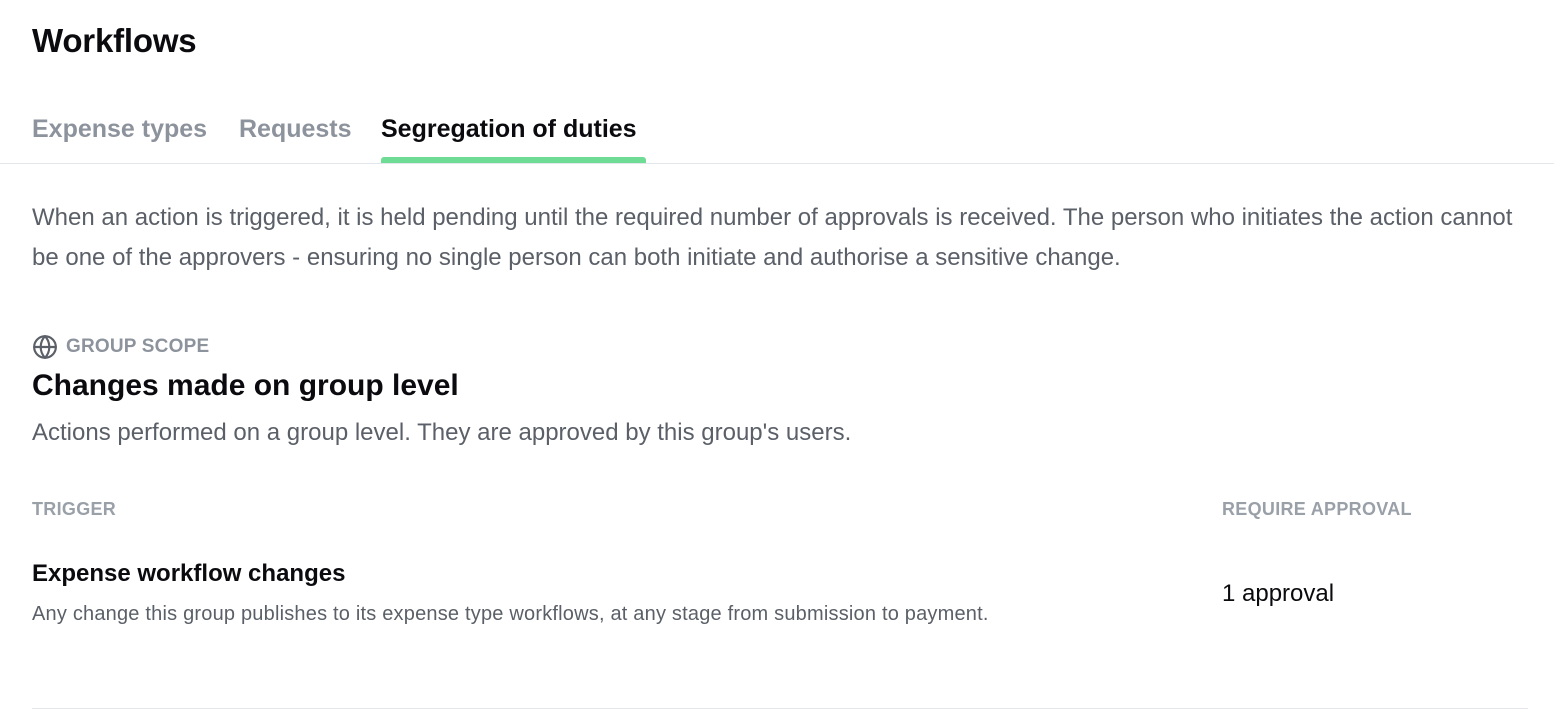 This screenshot has height=712, width=1554. Describe the element at coordinates (122, 134) in the screenshot. I see `tab-expense-types: Expense types` at that location.